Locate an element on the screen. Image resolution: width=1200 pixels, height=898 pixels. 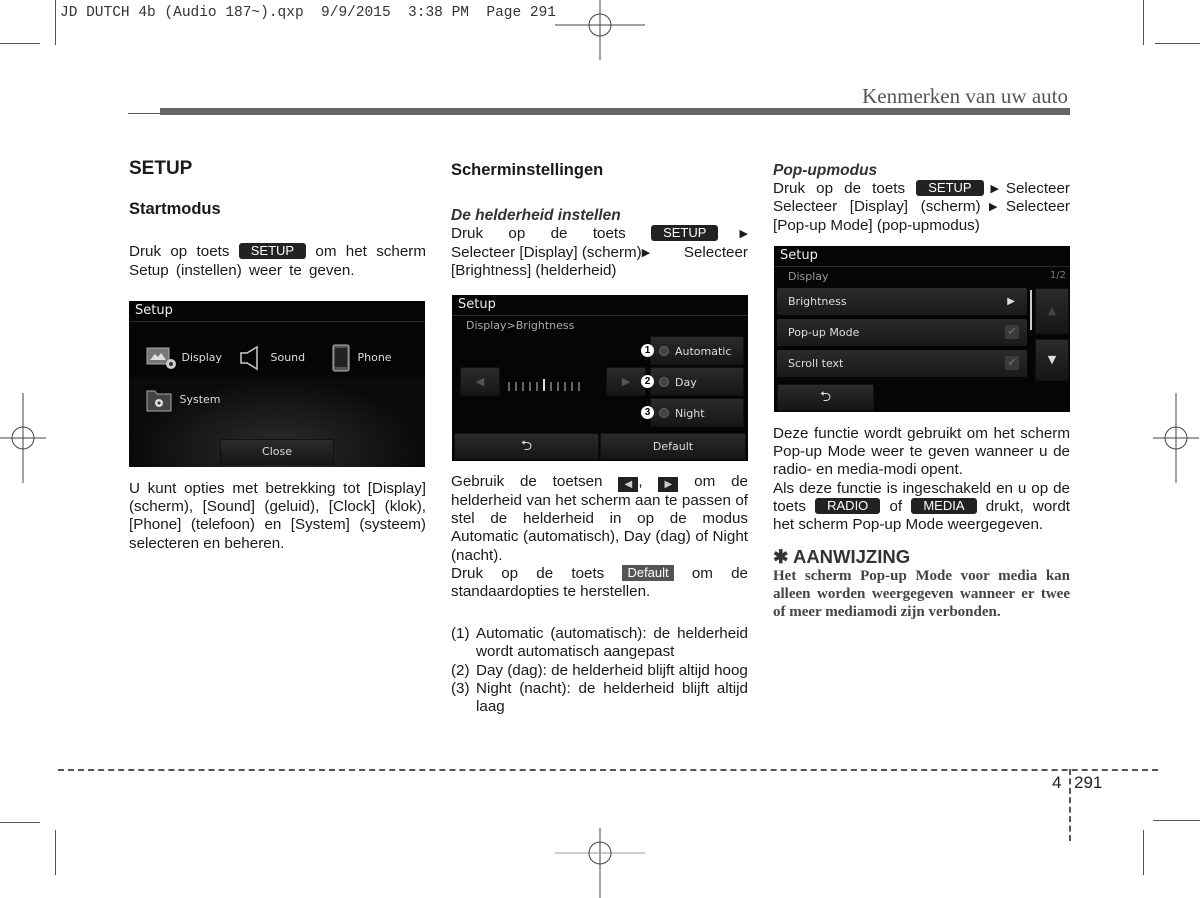
mode-day-button: Day is located at coordinates (697, 381).